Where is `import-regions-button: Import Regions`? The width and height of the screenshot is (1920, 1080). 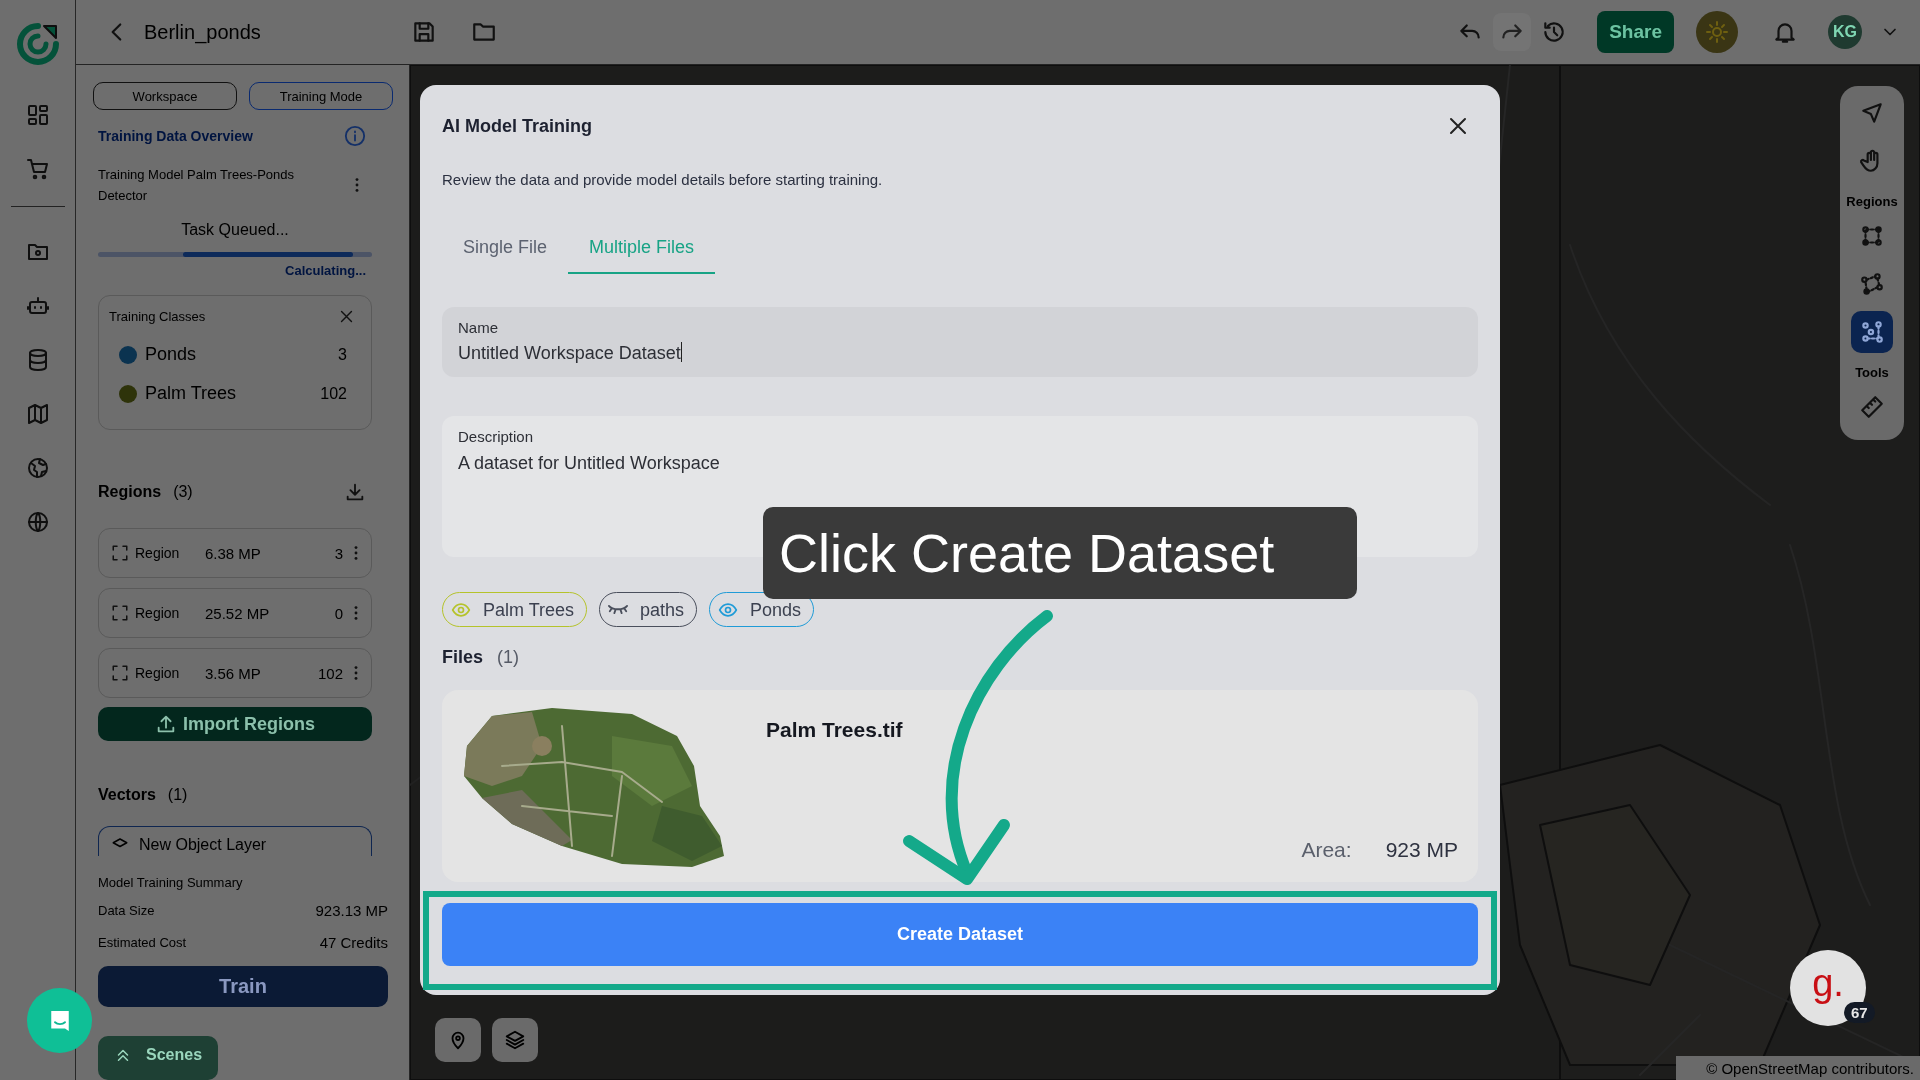
import-regions-button: Import Regions is located at coordinates (235, 724).